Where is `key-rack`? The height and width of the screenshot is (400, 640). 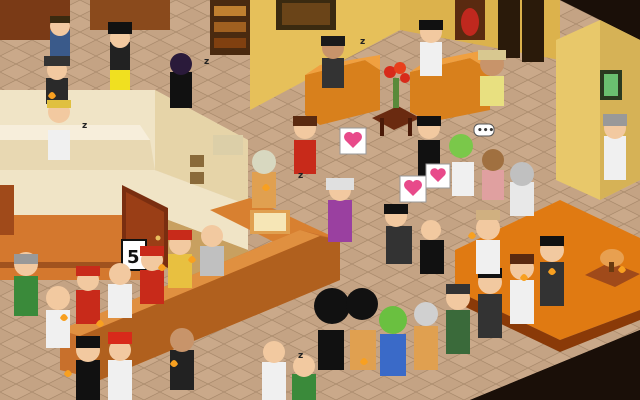 key-rack is located at coordinates (7, 210).